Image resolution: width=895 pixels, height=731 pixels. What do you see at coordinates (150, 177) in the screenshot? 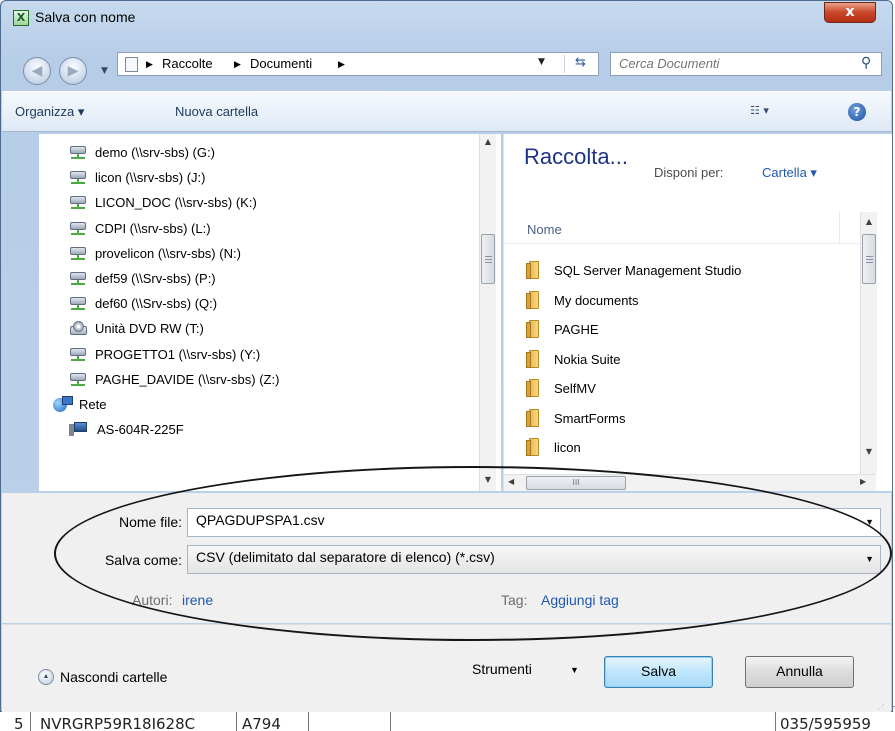
I see `tree-item-label: licon (\\srv-sbs) (J:)` at bounding box center [150, 177].